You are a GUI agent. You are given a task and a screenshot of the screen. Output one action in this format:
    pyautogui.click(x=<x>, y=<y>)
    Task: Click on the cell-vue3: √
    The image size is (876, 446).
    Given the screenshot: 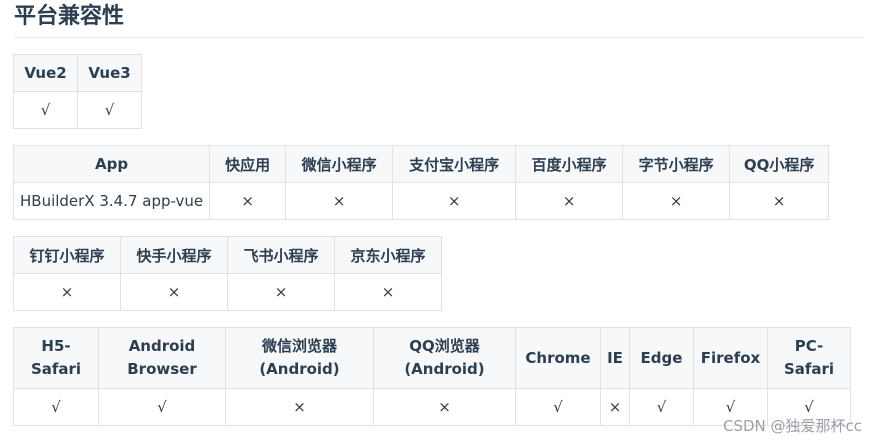 What is the action you would take?
    pyautogui.click(x=109, y=110)
    